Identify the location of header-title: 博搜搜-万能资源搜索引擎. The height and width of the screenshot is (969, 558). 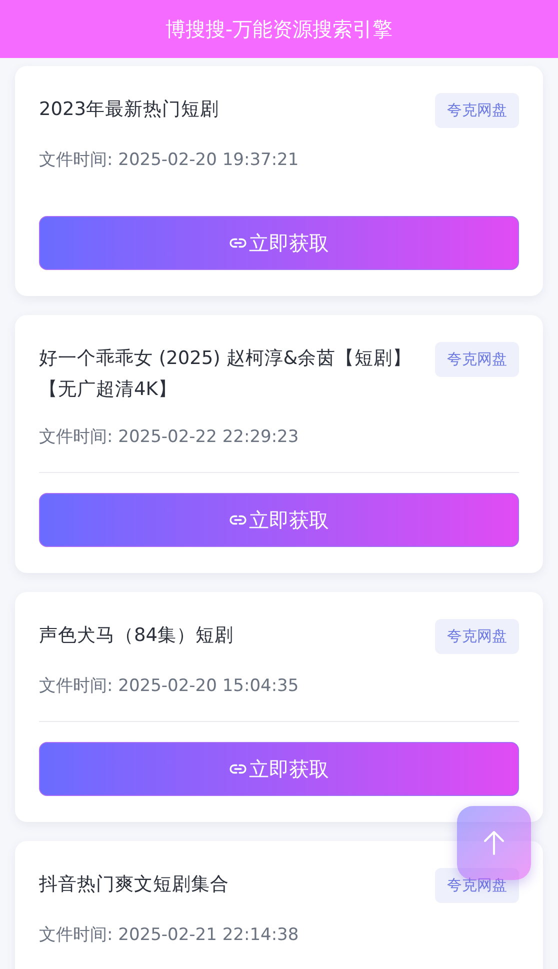
(279, 29).